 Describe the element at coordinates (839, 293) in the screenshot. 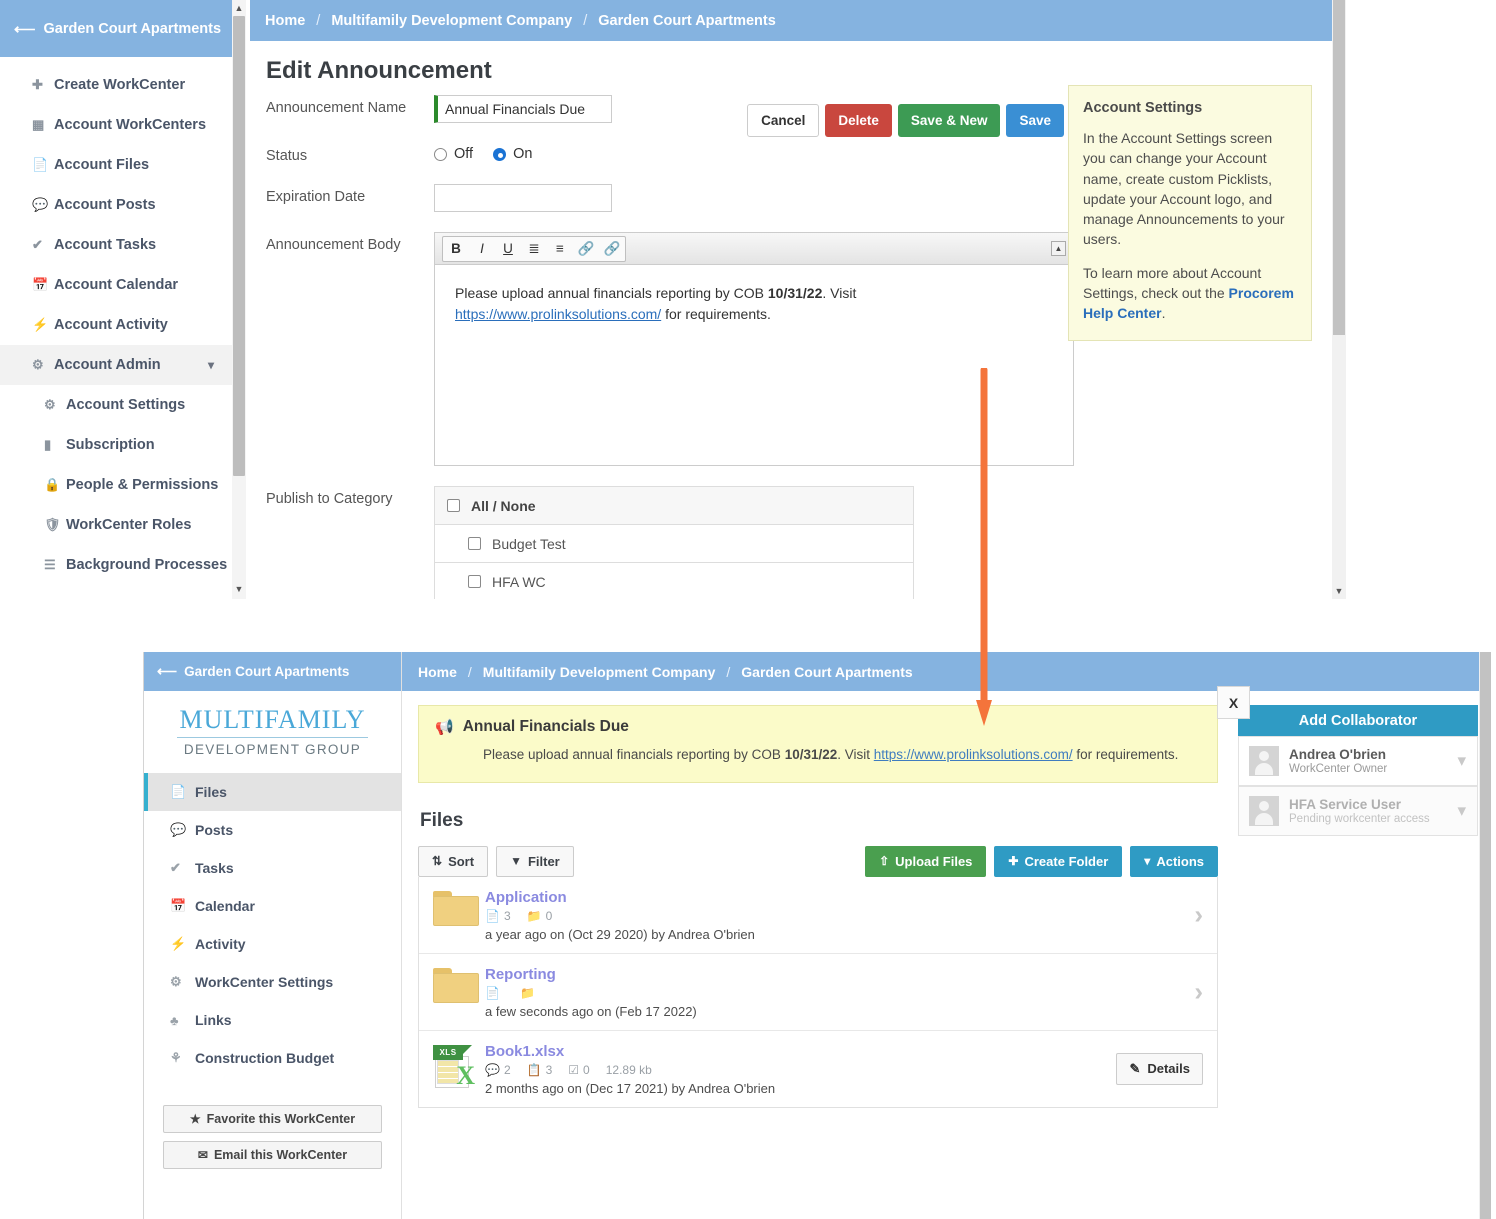

I see `body-text-2: . Visit` at that location.